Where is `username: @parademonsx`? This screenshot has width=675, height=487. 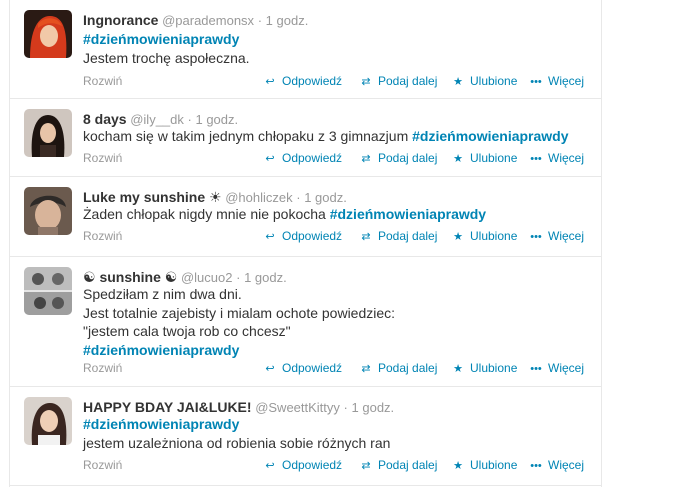 username: @parademonsx is located at coordinates (208, 20).